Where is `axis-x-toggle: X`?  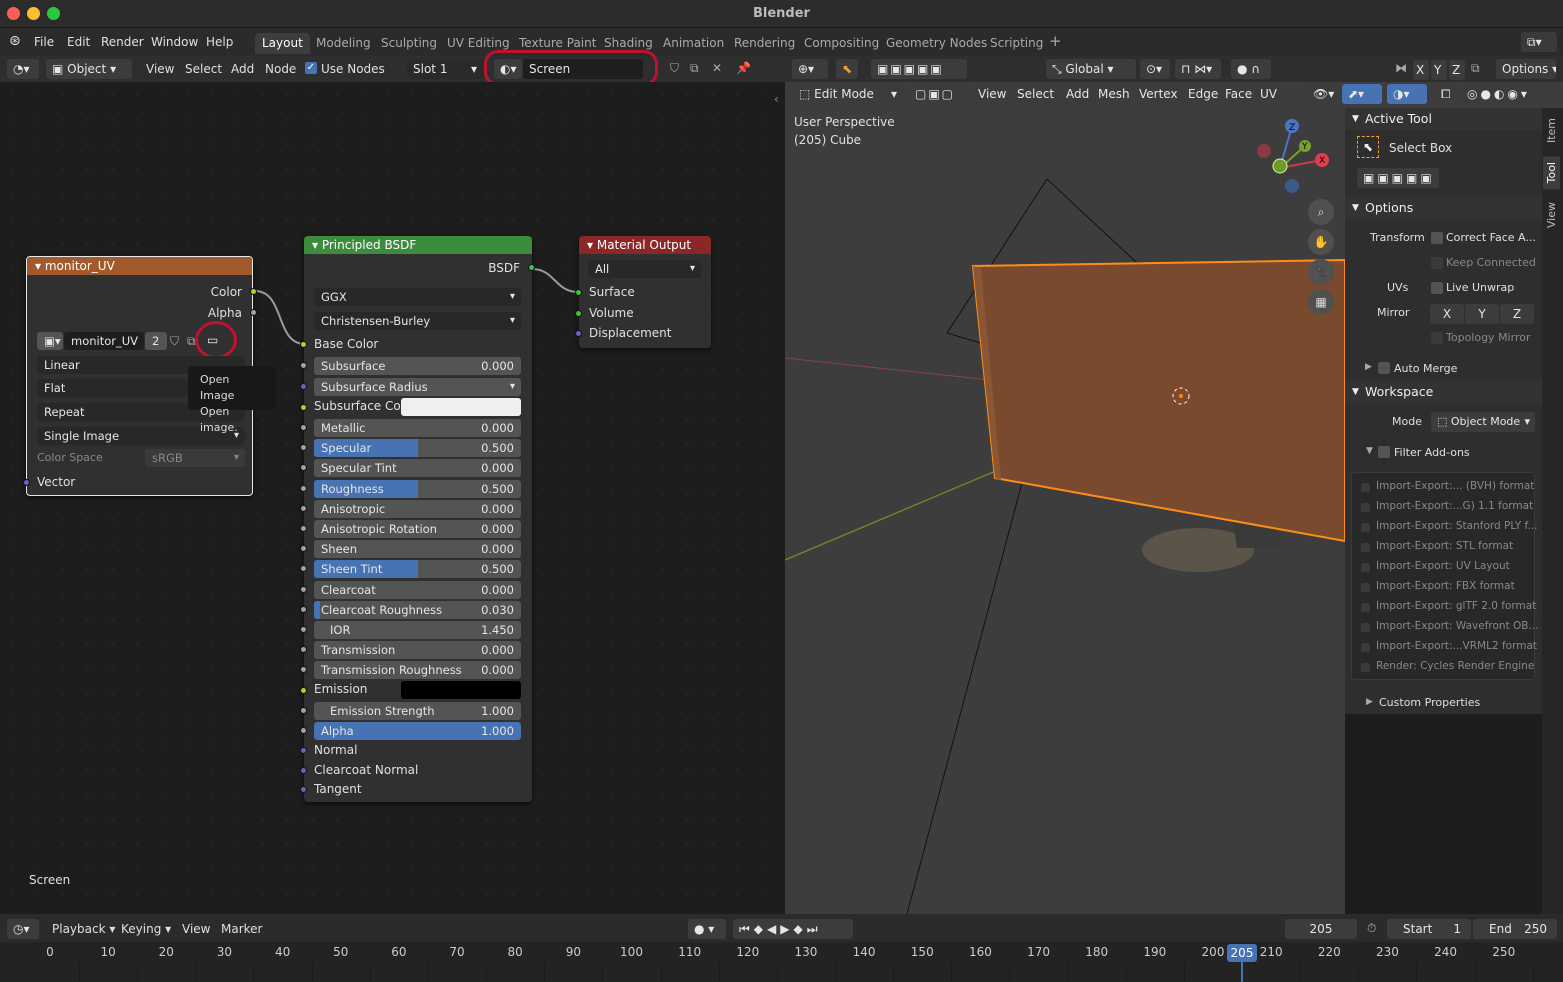
axis-x-toggle: X is located at coordinates (1421, 70).